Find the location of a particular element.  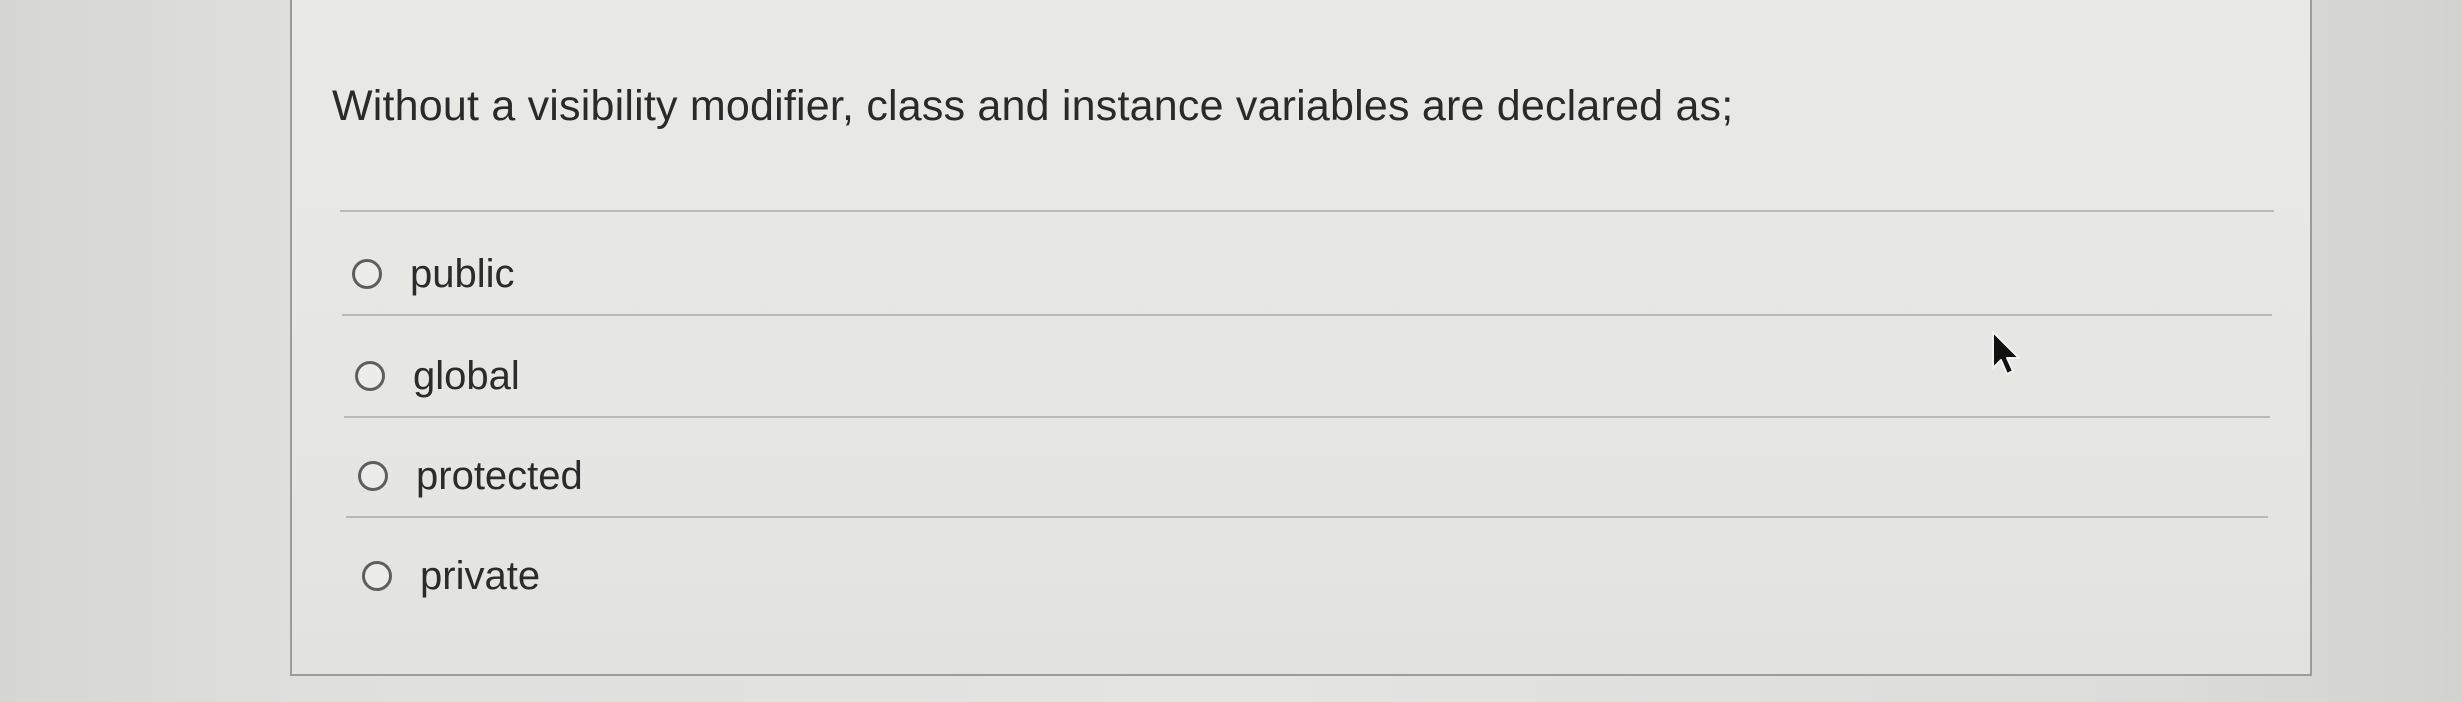

mouse-pointer-icon is located at coordinates (2006, 353).